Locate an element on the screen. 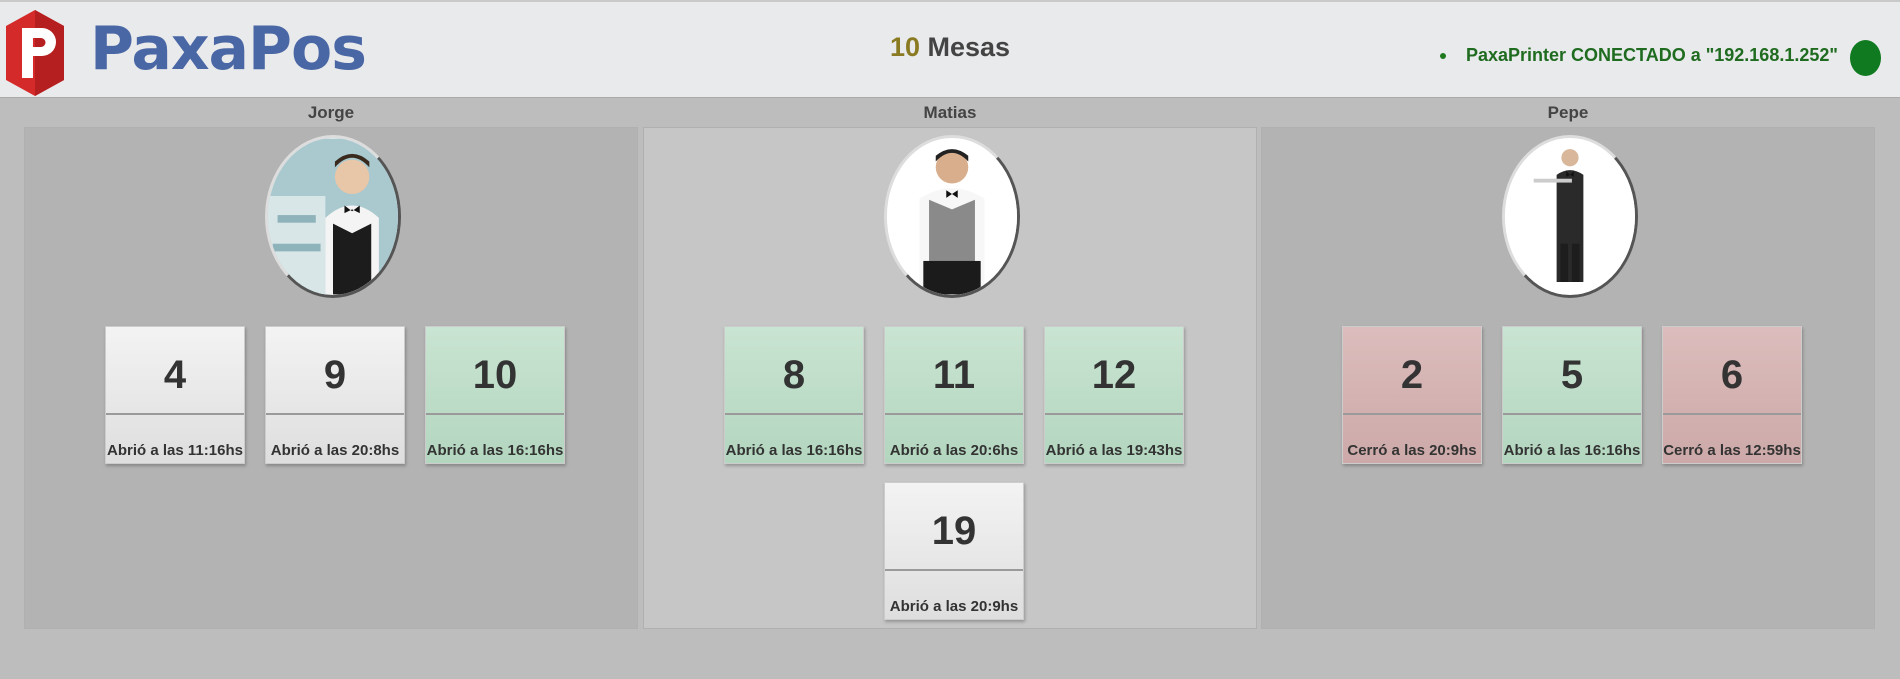 This screenshot has height=679, width=1900. table-number: 11 is located at coordinates (954, 375).